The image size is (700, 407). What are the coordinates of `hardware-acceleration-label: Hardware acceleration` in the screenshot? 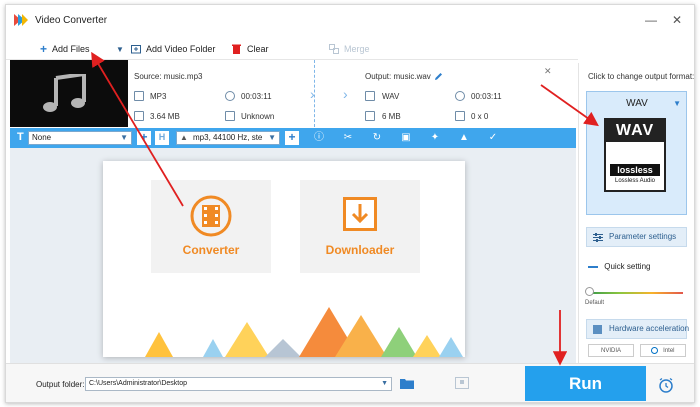 It's located at (649, 328).